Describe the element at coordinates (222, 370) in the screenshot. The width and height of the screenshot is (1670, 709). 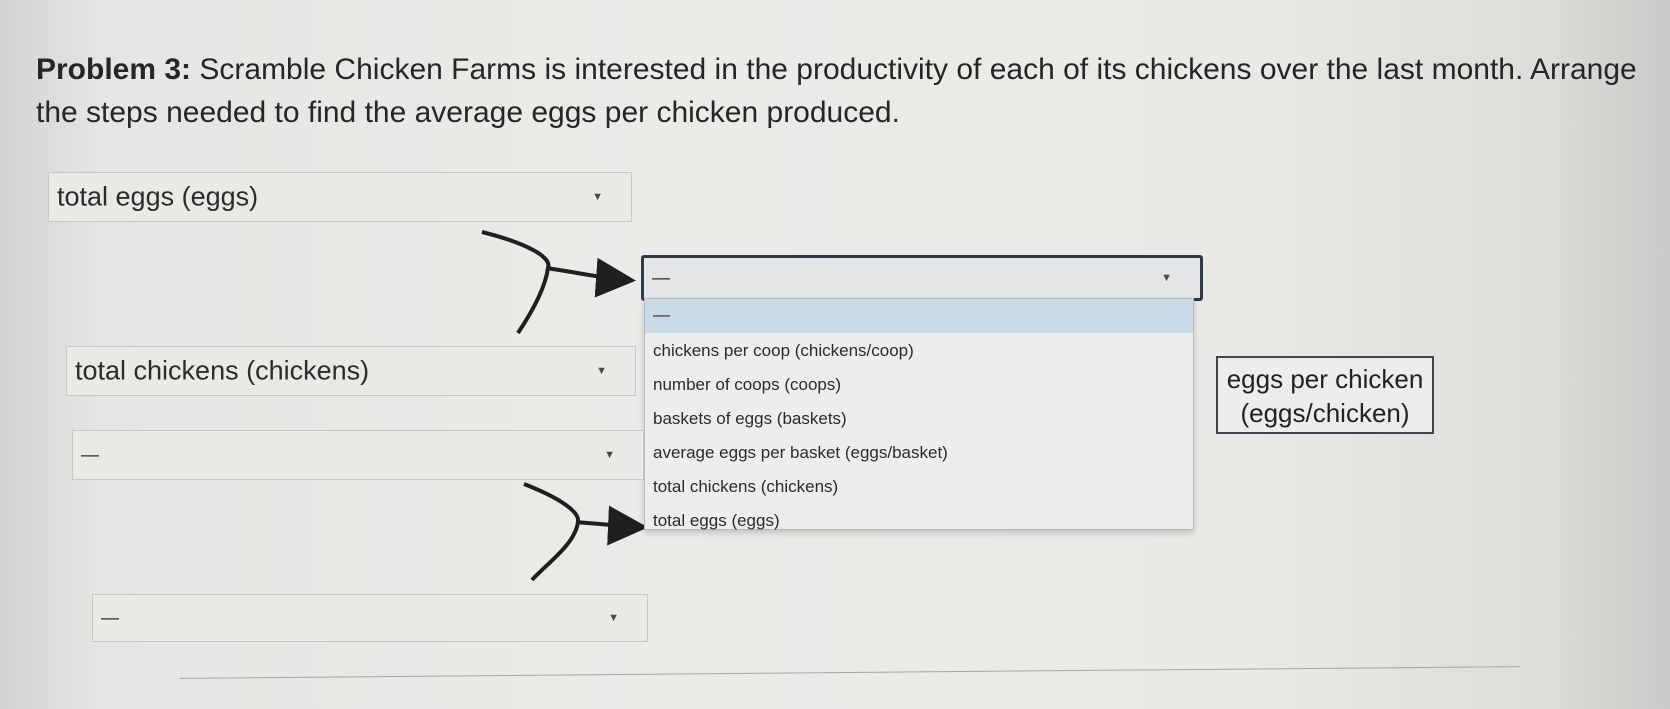
I see `select-value: total chickens (chickens)` at that location.